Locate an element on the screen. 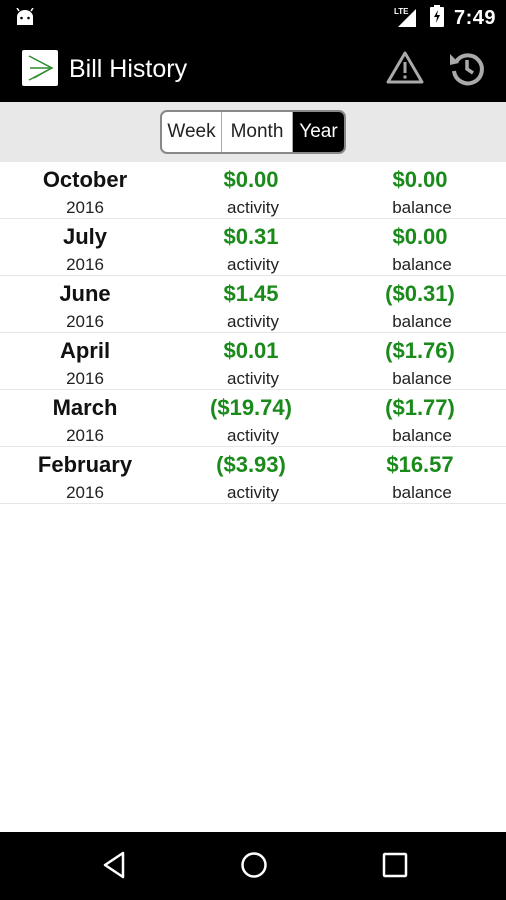 The image size is (506, 900). row-month: June is located at coordinates (85, 293).